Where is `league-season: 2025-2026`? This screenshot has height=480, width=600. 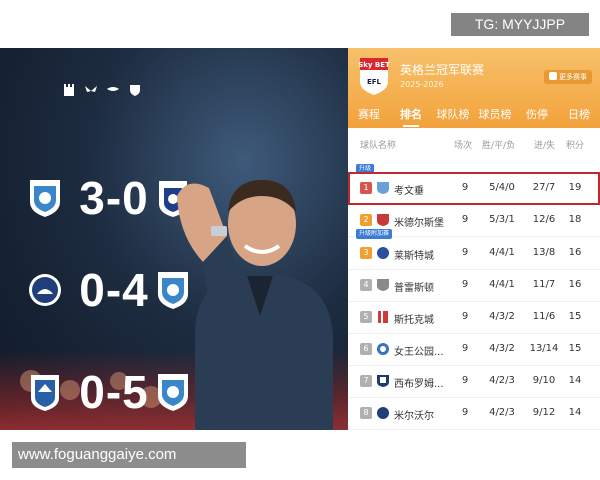 league-season: 2025-2026 is located at coordinates (422, 84).